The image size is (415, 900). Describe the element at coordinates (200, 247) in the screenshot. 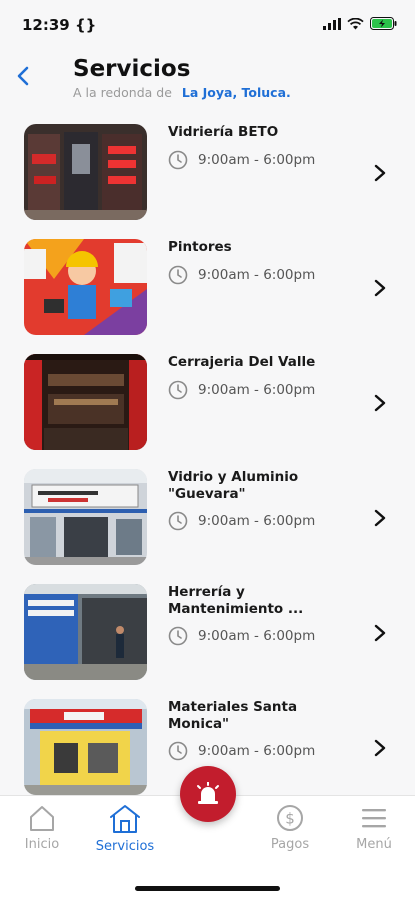

I see `service-name: Pintores` at that location.